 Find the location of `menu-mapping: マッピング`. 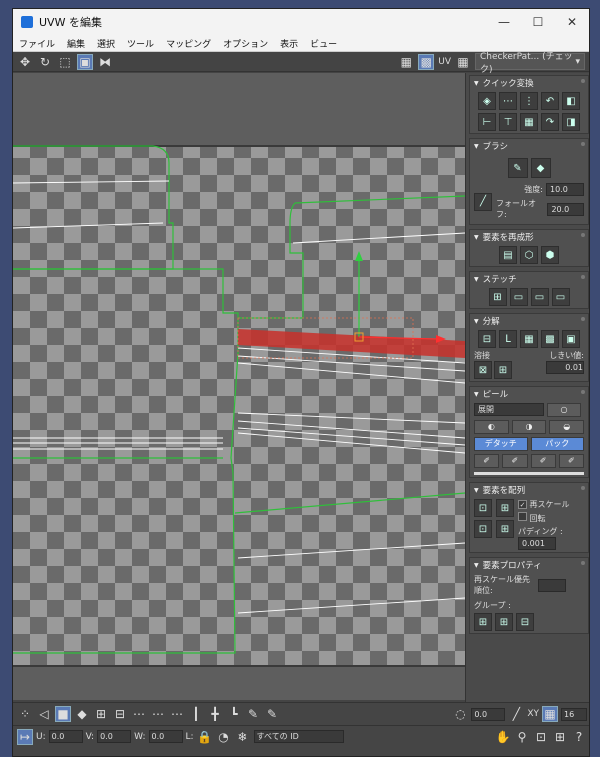

menu-mapping: マッピング is located at coordinates (188, 43).